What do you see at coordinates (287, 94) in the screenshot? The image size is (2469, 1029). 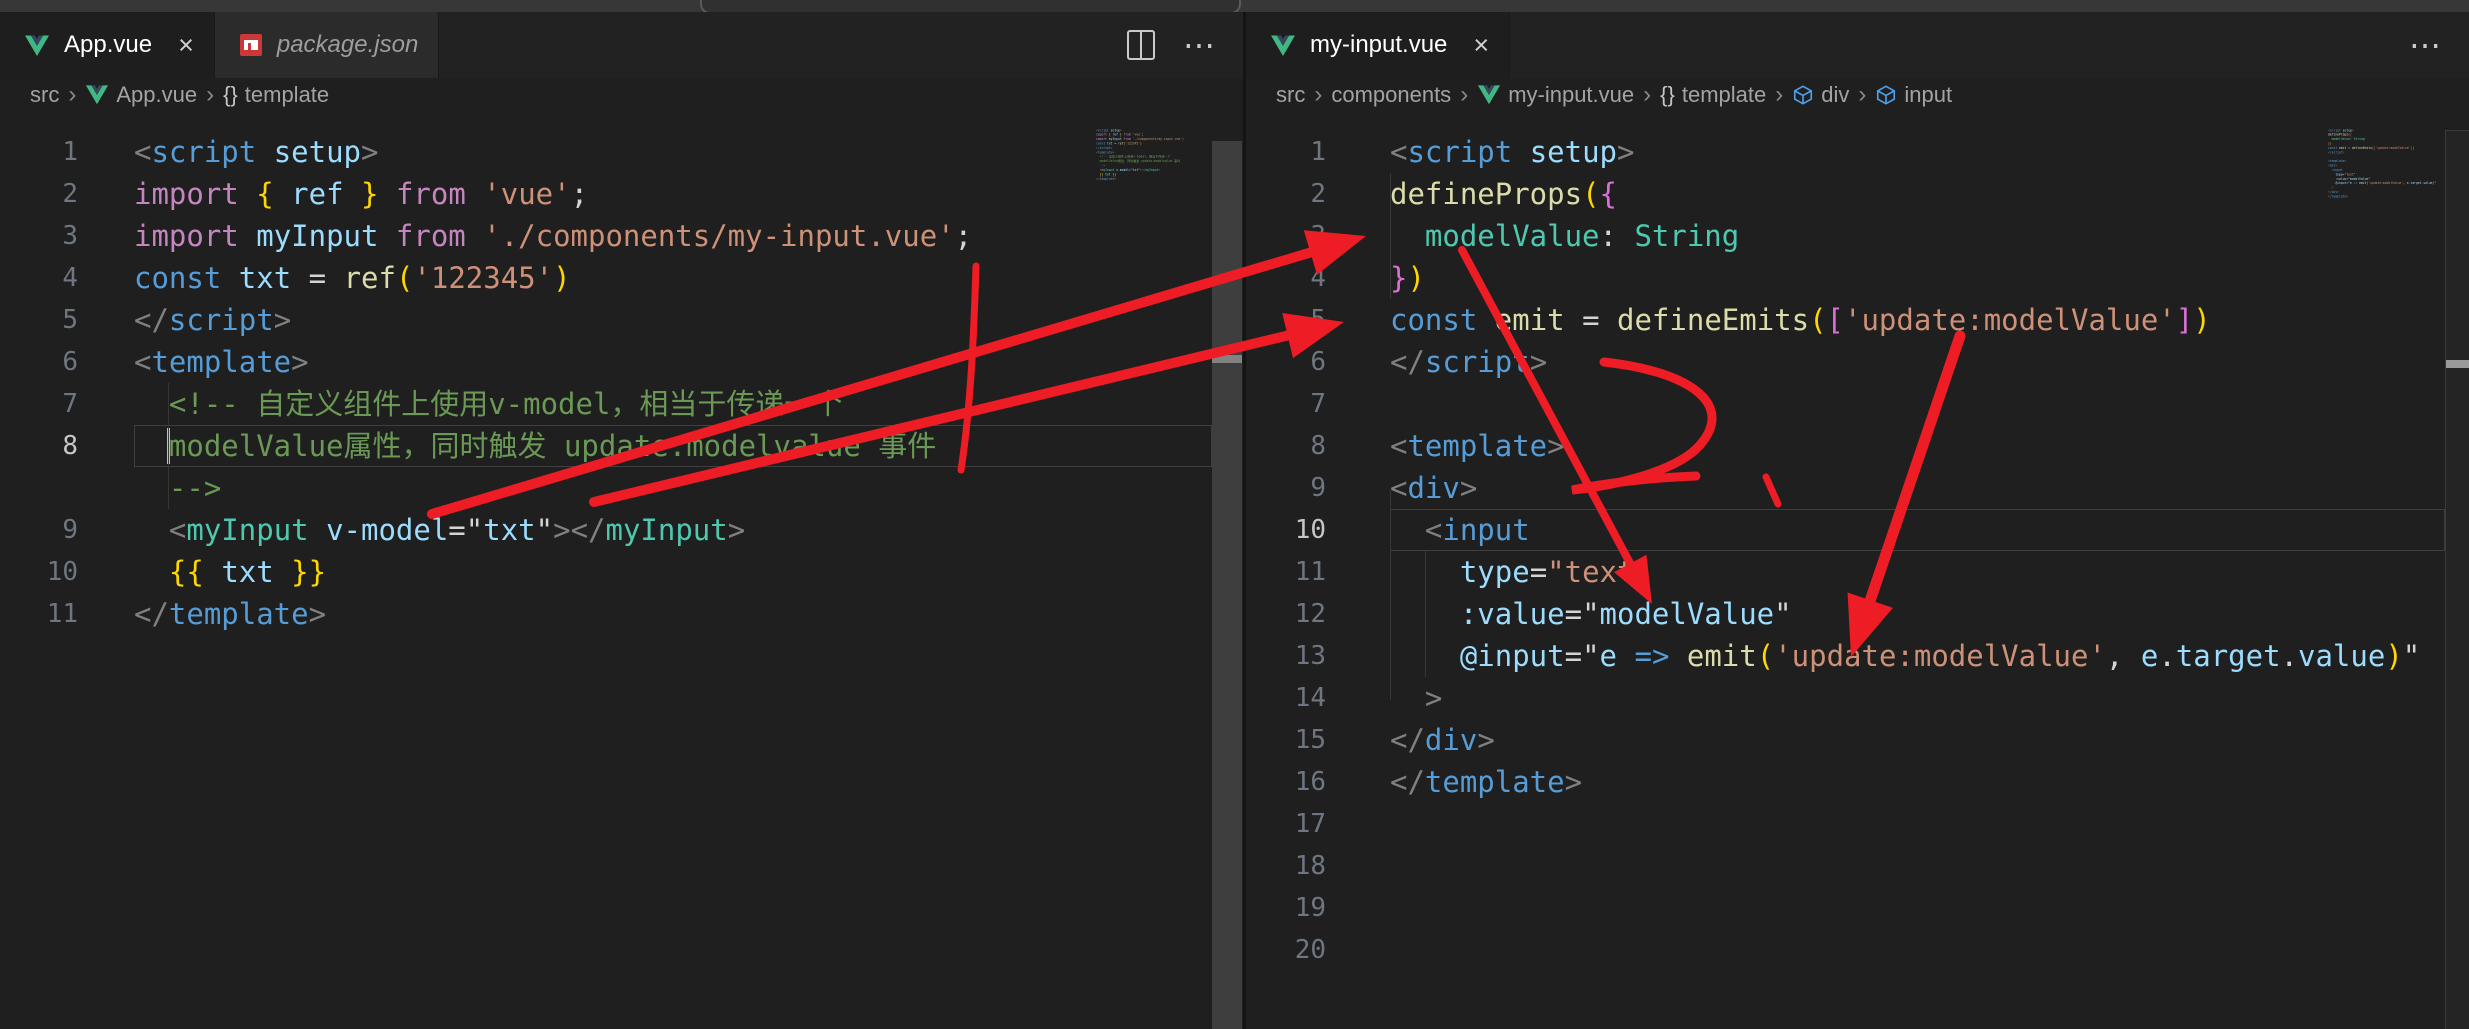 I see `breadcrumb-label: template` at bounding box center [287, 94].